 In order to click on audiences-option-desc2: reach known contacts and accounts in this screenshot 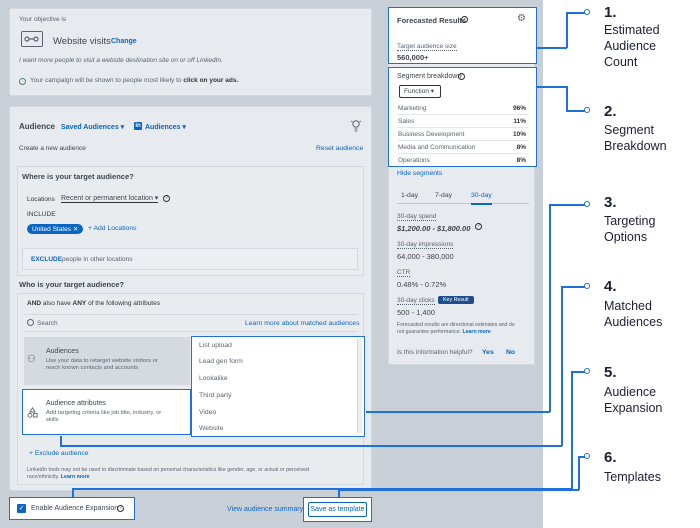, I will do `click(92, 368)`.